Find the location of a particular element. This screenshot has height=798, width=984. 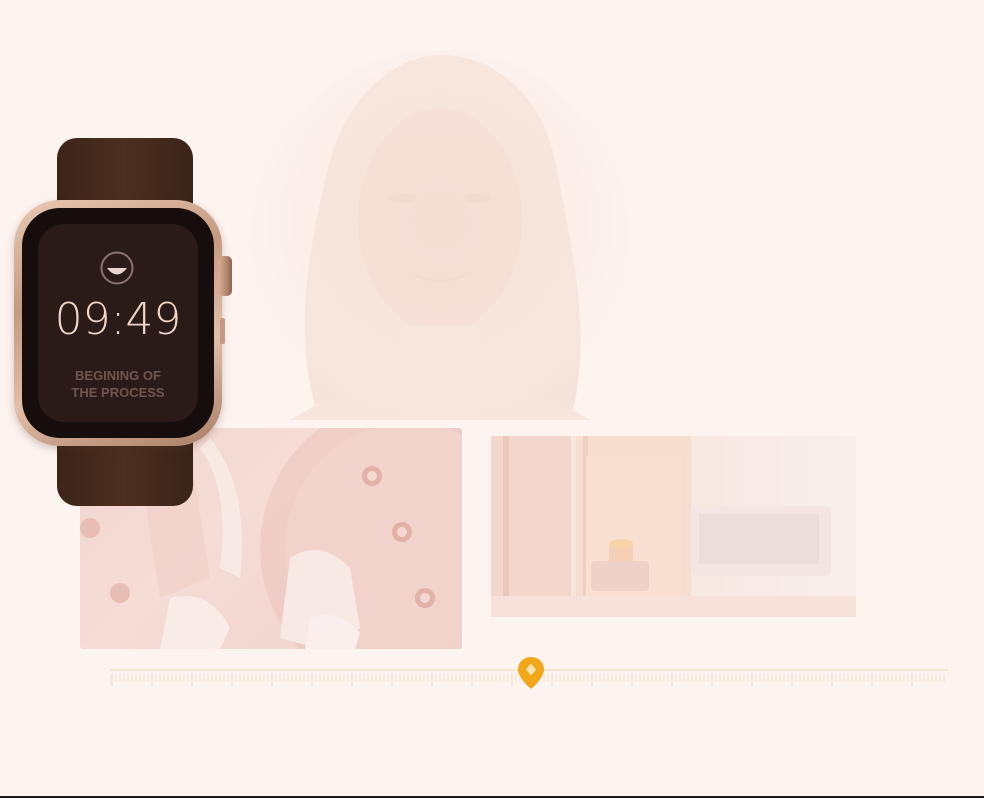

watch-time: 09:49 is located at coordinates (118, 319).